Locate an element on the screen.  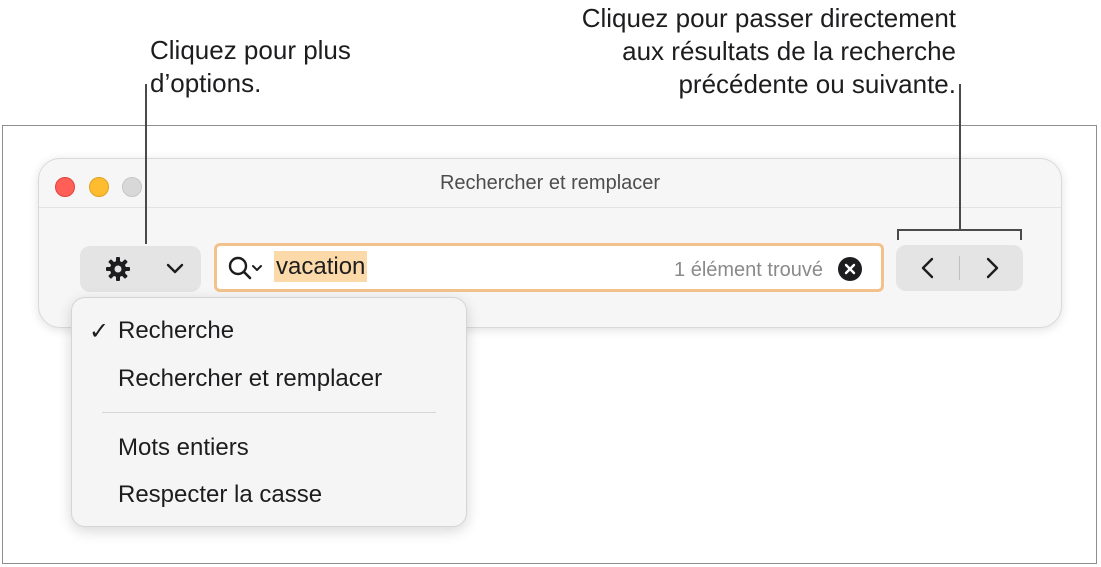
menu-item-rechercher-et-remplacer: Rechercher et remplacer is located at coordinates (269, 380).